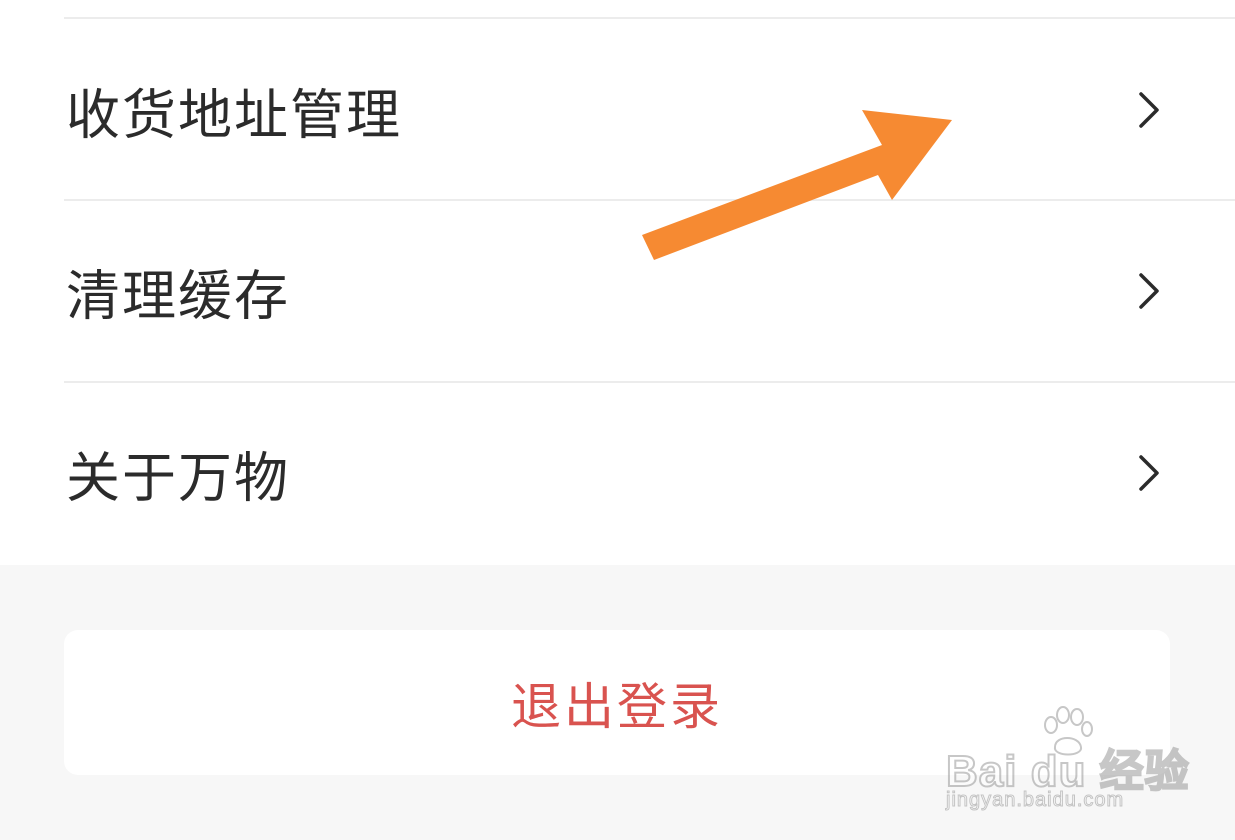 The width and height of the screenshot is (1235, 840). What do you see at coordinates (1066, 760) in the screenshot?
I see `baidu-jingyan-watermark: Bai du 经验 jingyan.baidu.com` at bounding box center [1066, 760].